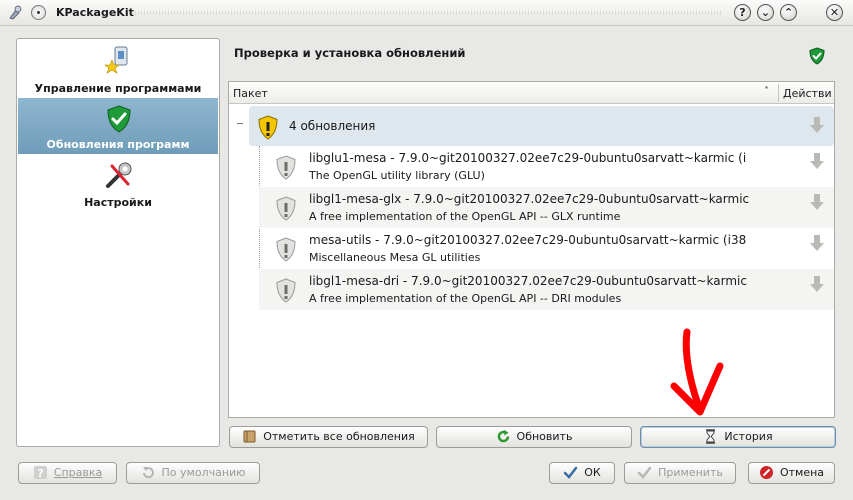 The height and width of the screenshot is (500, 853). What do you see at coordinates (690, 472) in the screenshot?
I see `button-label: Применить` at bounding box center [690, 472].